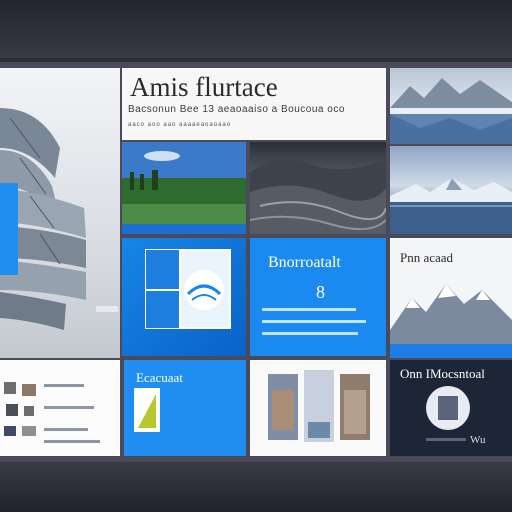 Image resolution: width=512 pixels, height=512 pixels. I want to click on tile-lake, so click(451, 190).